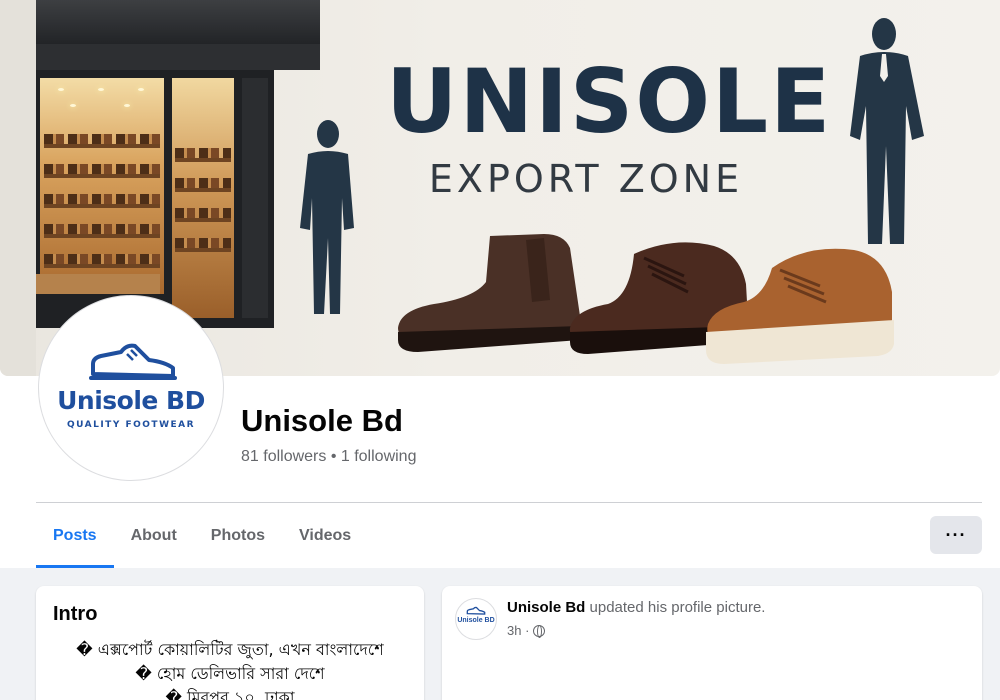  Describe the element at coordinates (509, 502) in the screenshot. I see `header-divider` at that location.